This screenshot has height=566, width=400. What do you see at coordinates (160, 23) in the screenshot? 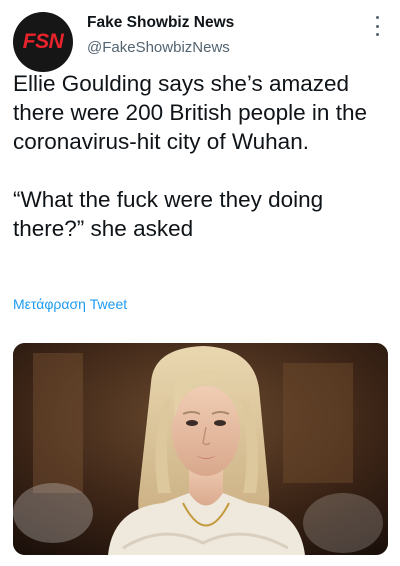
I see `display-name: Fake Showbiz News` at bounding box center [160, 23].